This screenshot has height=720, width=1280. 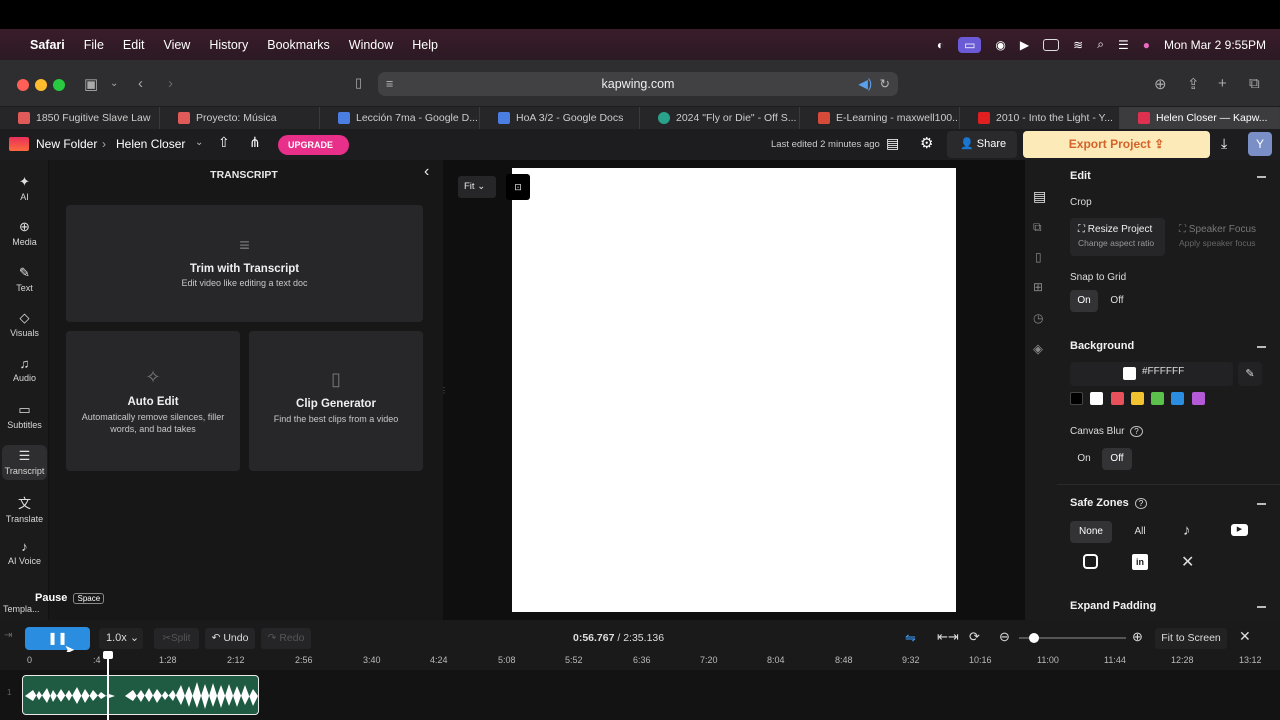 What do you see at coordinates (1078, 45) in the screenshot?
I see `wifi-icon: ≋` at bounding box center [1078, 45].